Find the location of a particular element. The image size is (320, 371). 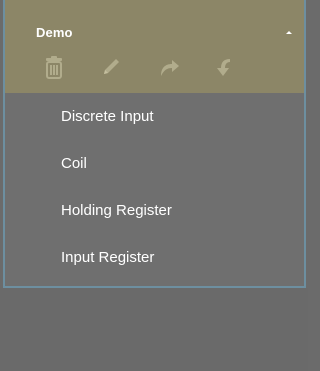

menu-item-discrete-input: Discrete Input is located at coordinates (154, 117).